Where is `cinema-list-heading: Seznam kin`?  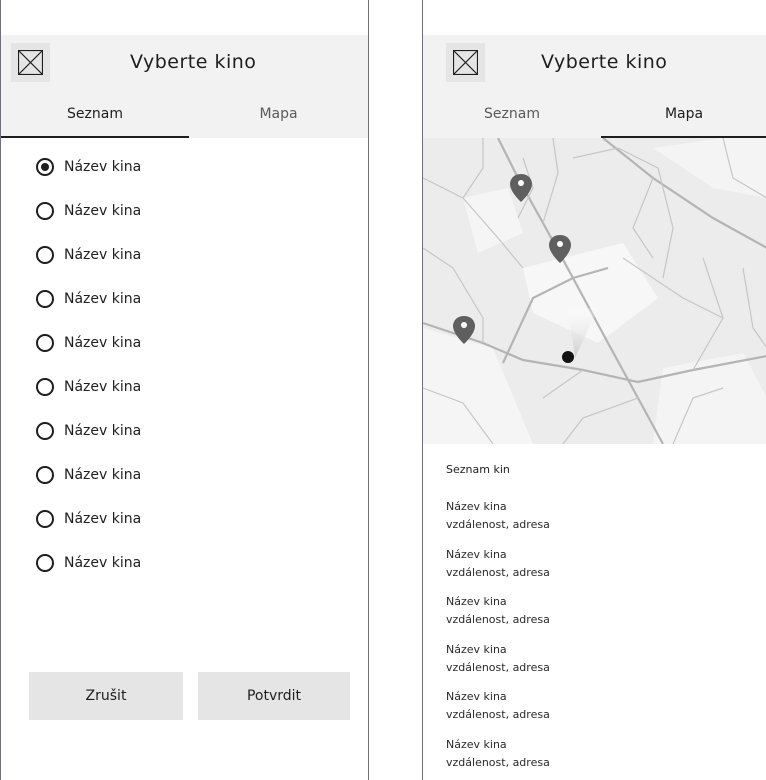
cinema-list-heading: Seznam kin is located at coordinates (478, 469).